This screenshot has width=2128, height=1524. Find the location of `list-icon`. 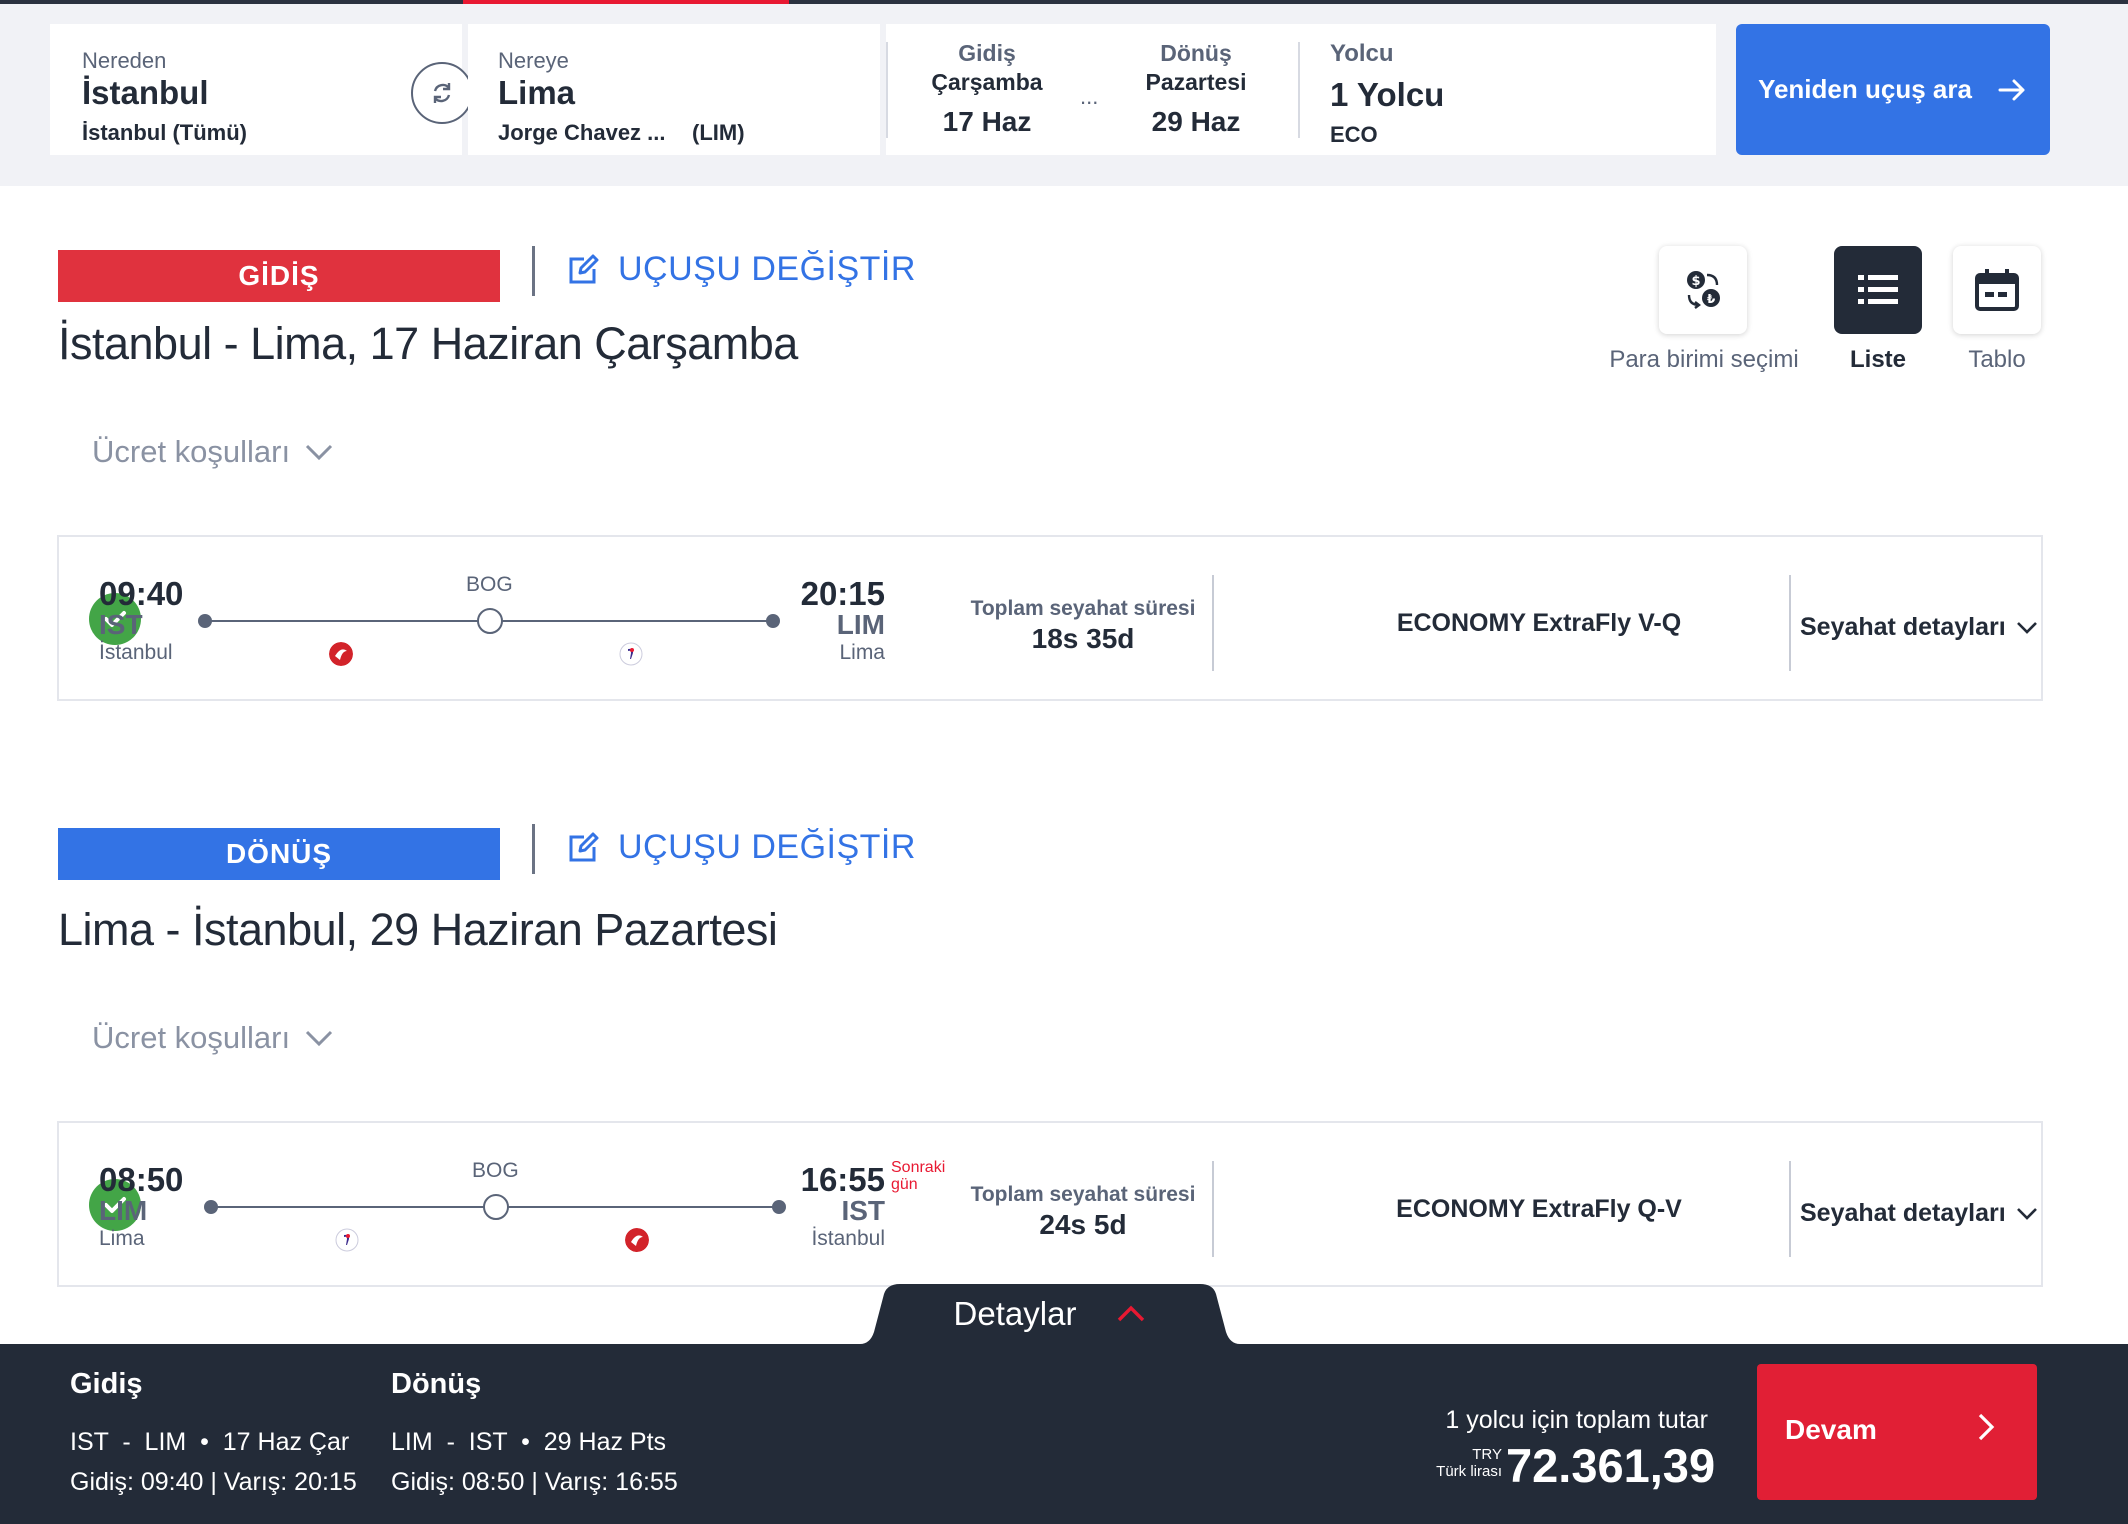

list-icon is located at coordinates (1878, 289).